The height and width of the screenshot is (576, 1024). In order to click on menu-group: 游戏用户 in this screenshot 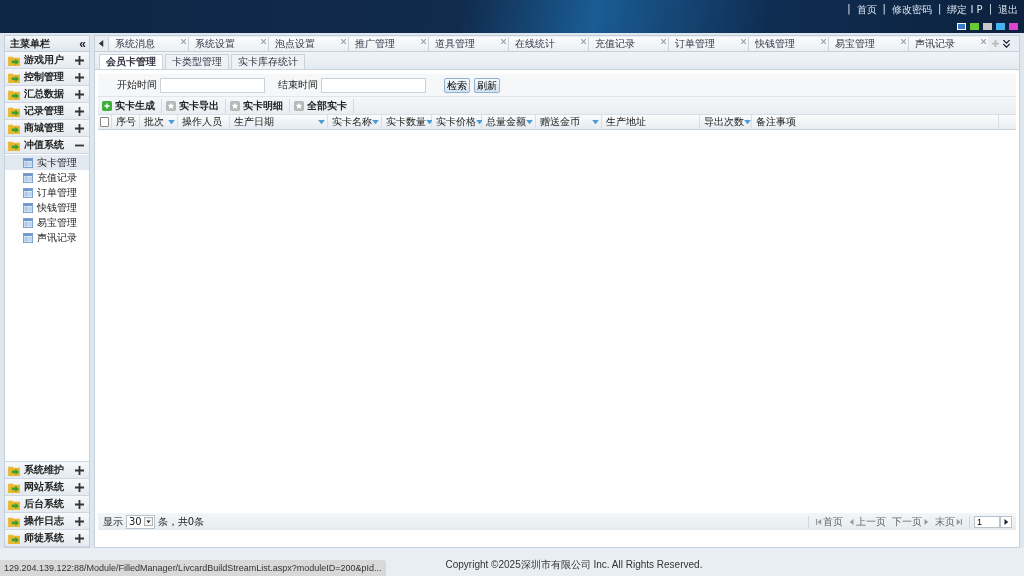, I will do `click(47, 60)`.